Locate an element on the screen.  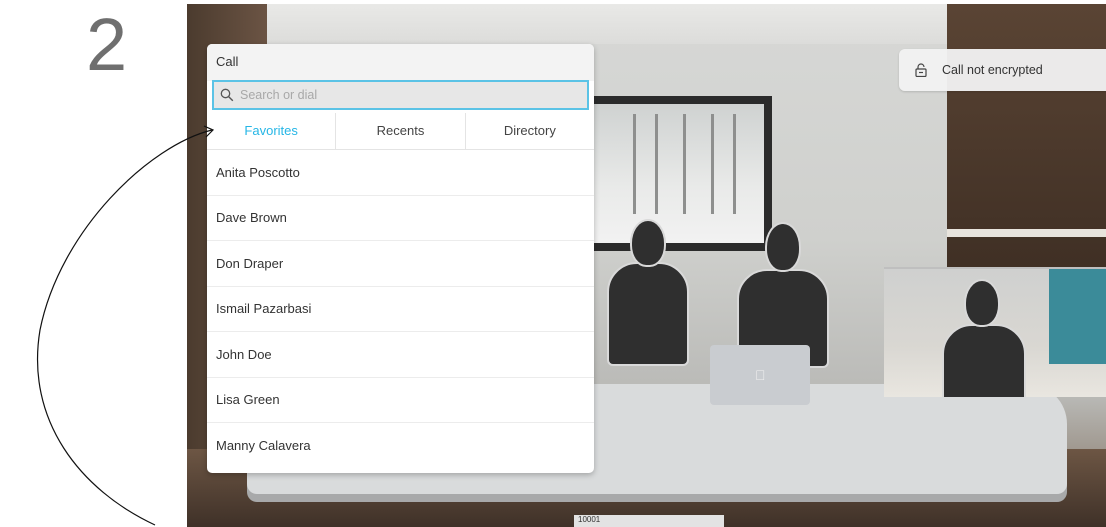
contact-item: Manny Calavera is located at coordinates (400, 446).